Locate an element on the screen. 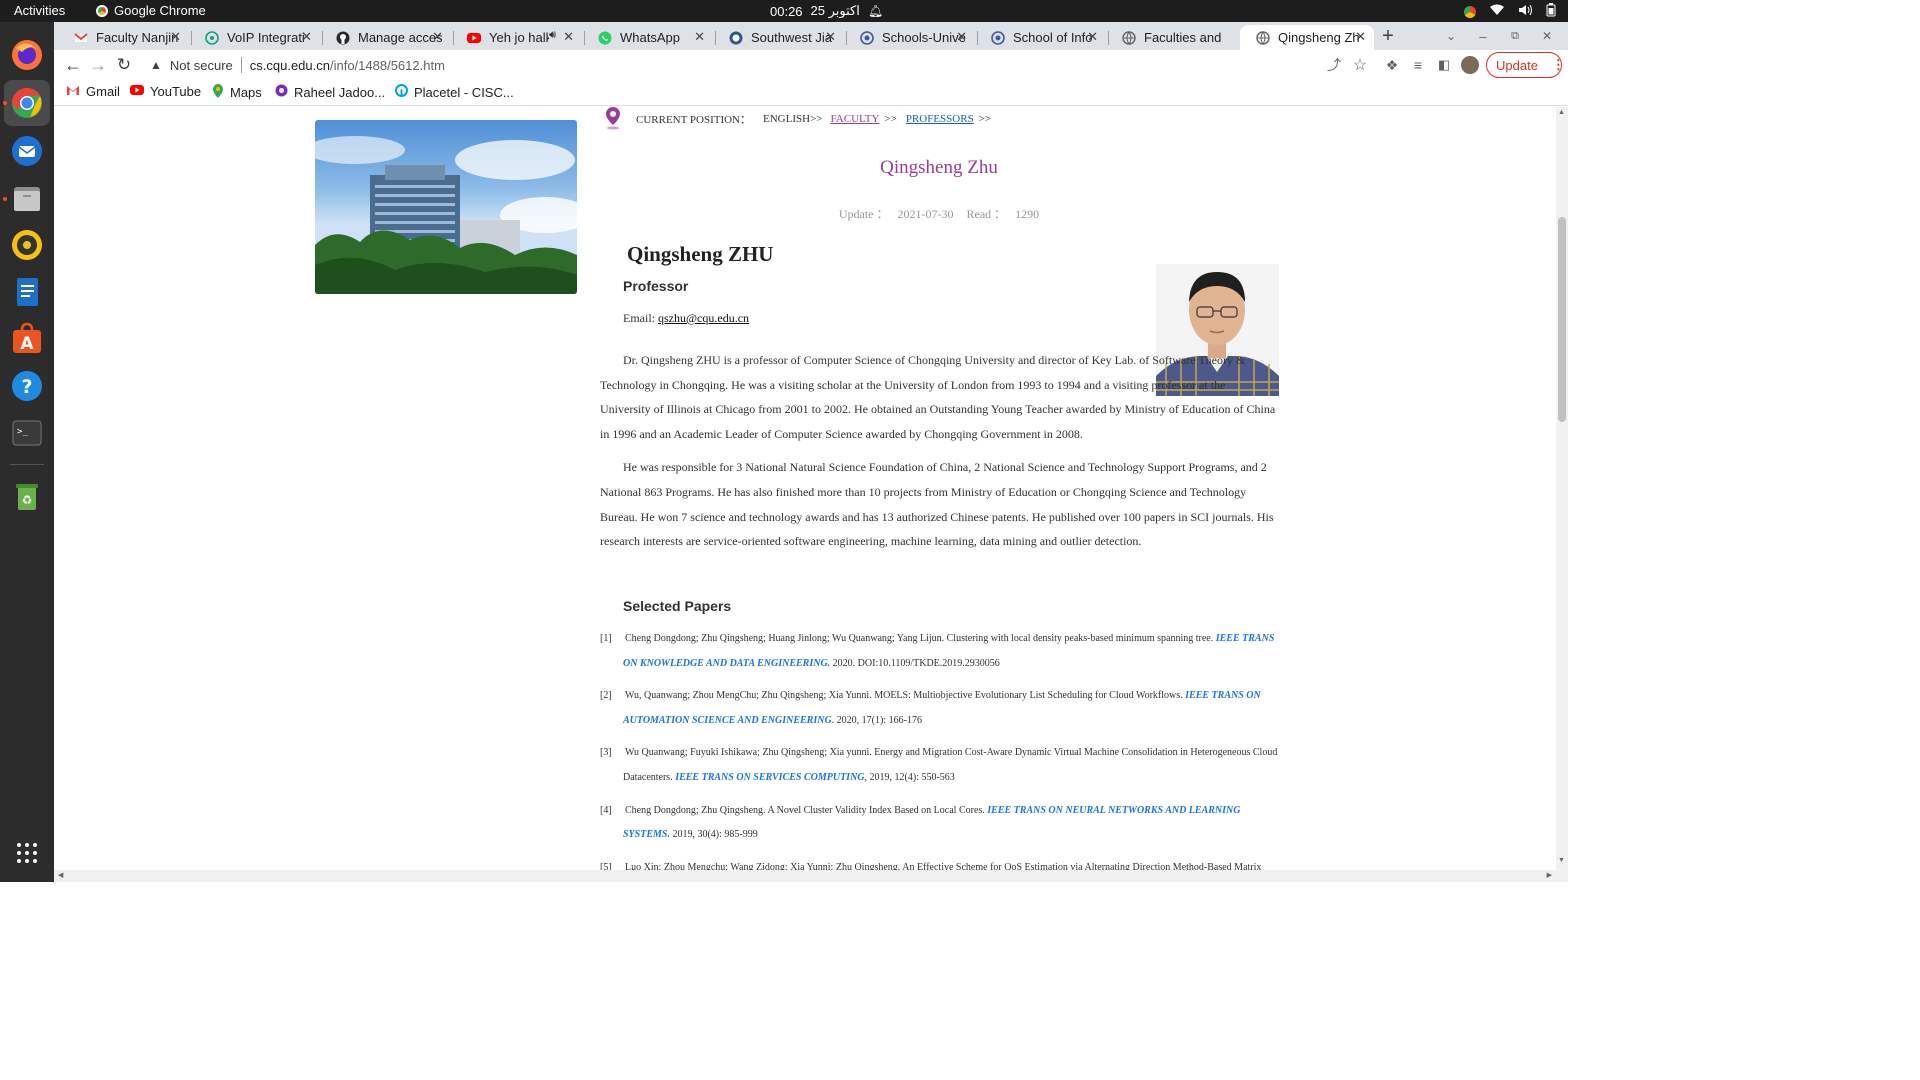 This screenshot has width=1920, height=1080. article-meta: Update ： 2021-07-30 Read ： 1290 is located at coordinates (939, 213).